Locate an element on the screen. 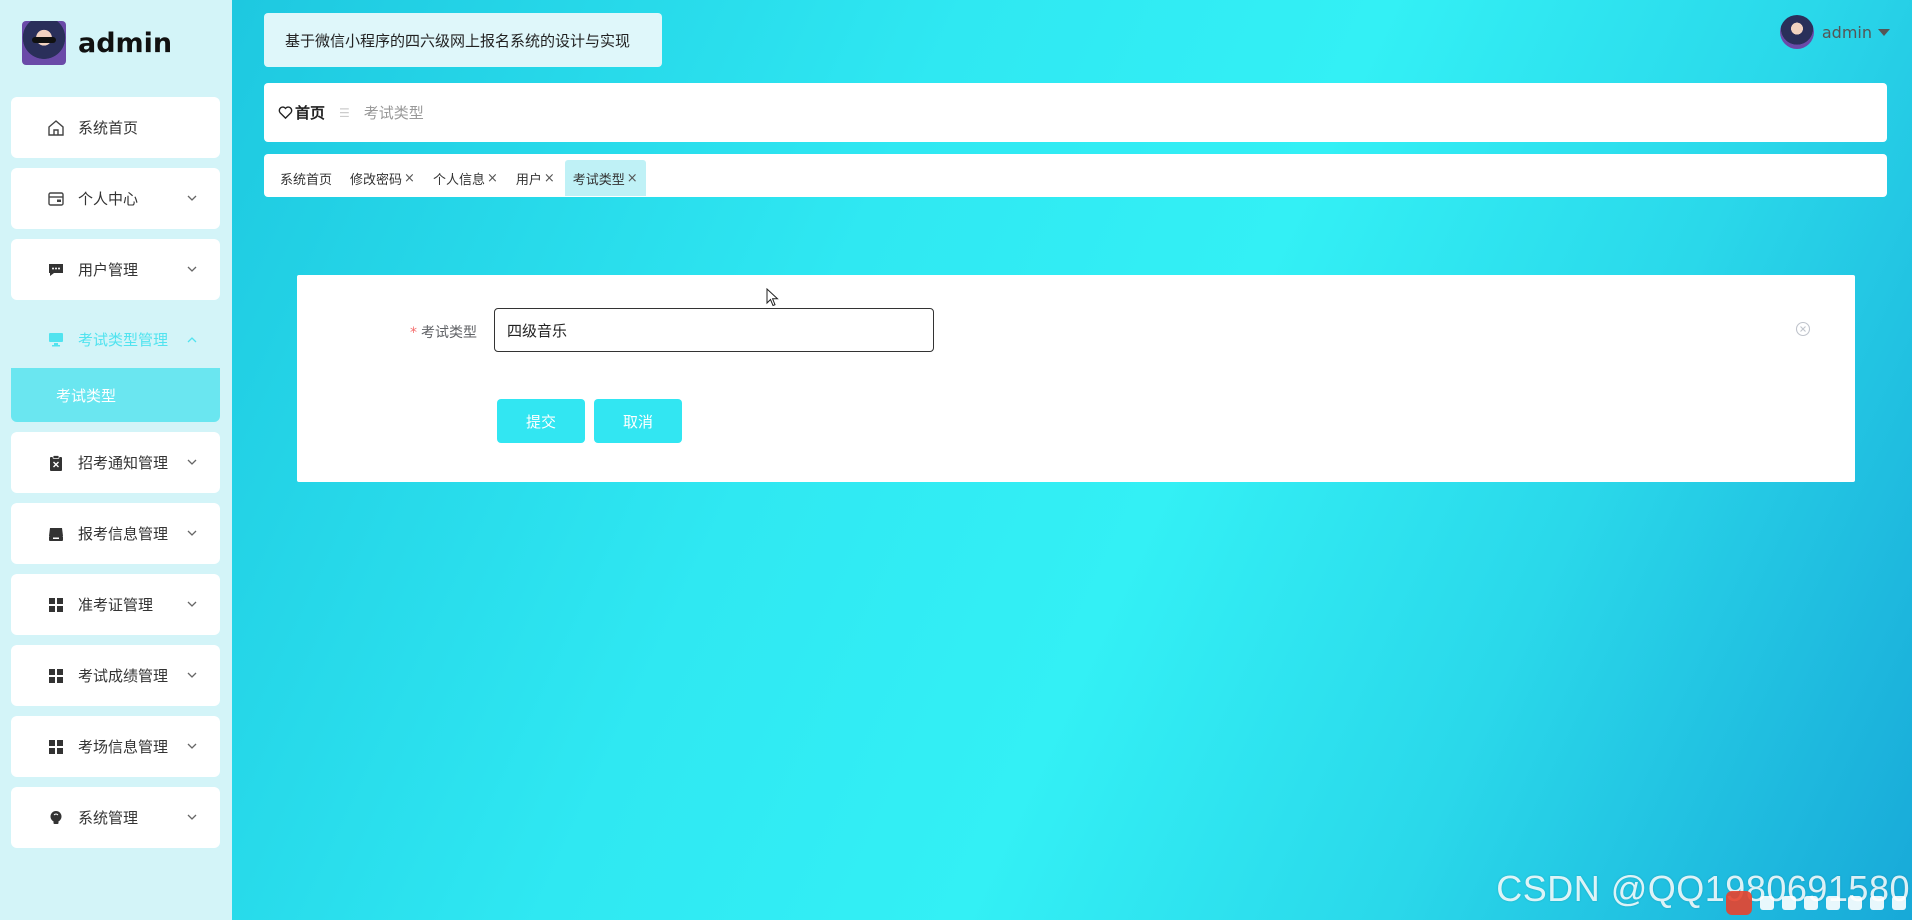 This screenshot has height=920, width=1912. sidebar-item-label: 系统首页 is located at coordinates (108, 128).